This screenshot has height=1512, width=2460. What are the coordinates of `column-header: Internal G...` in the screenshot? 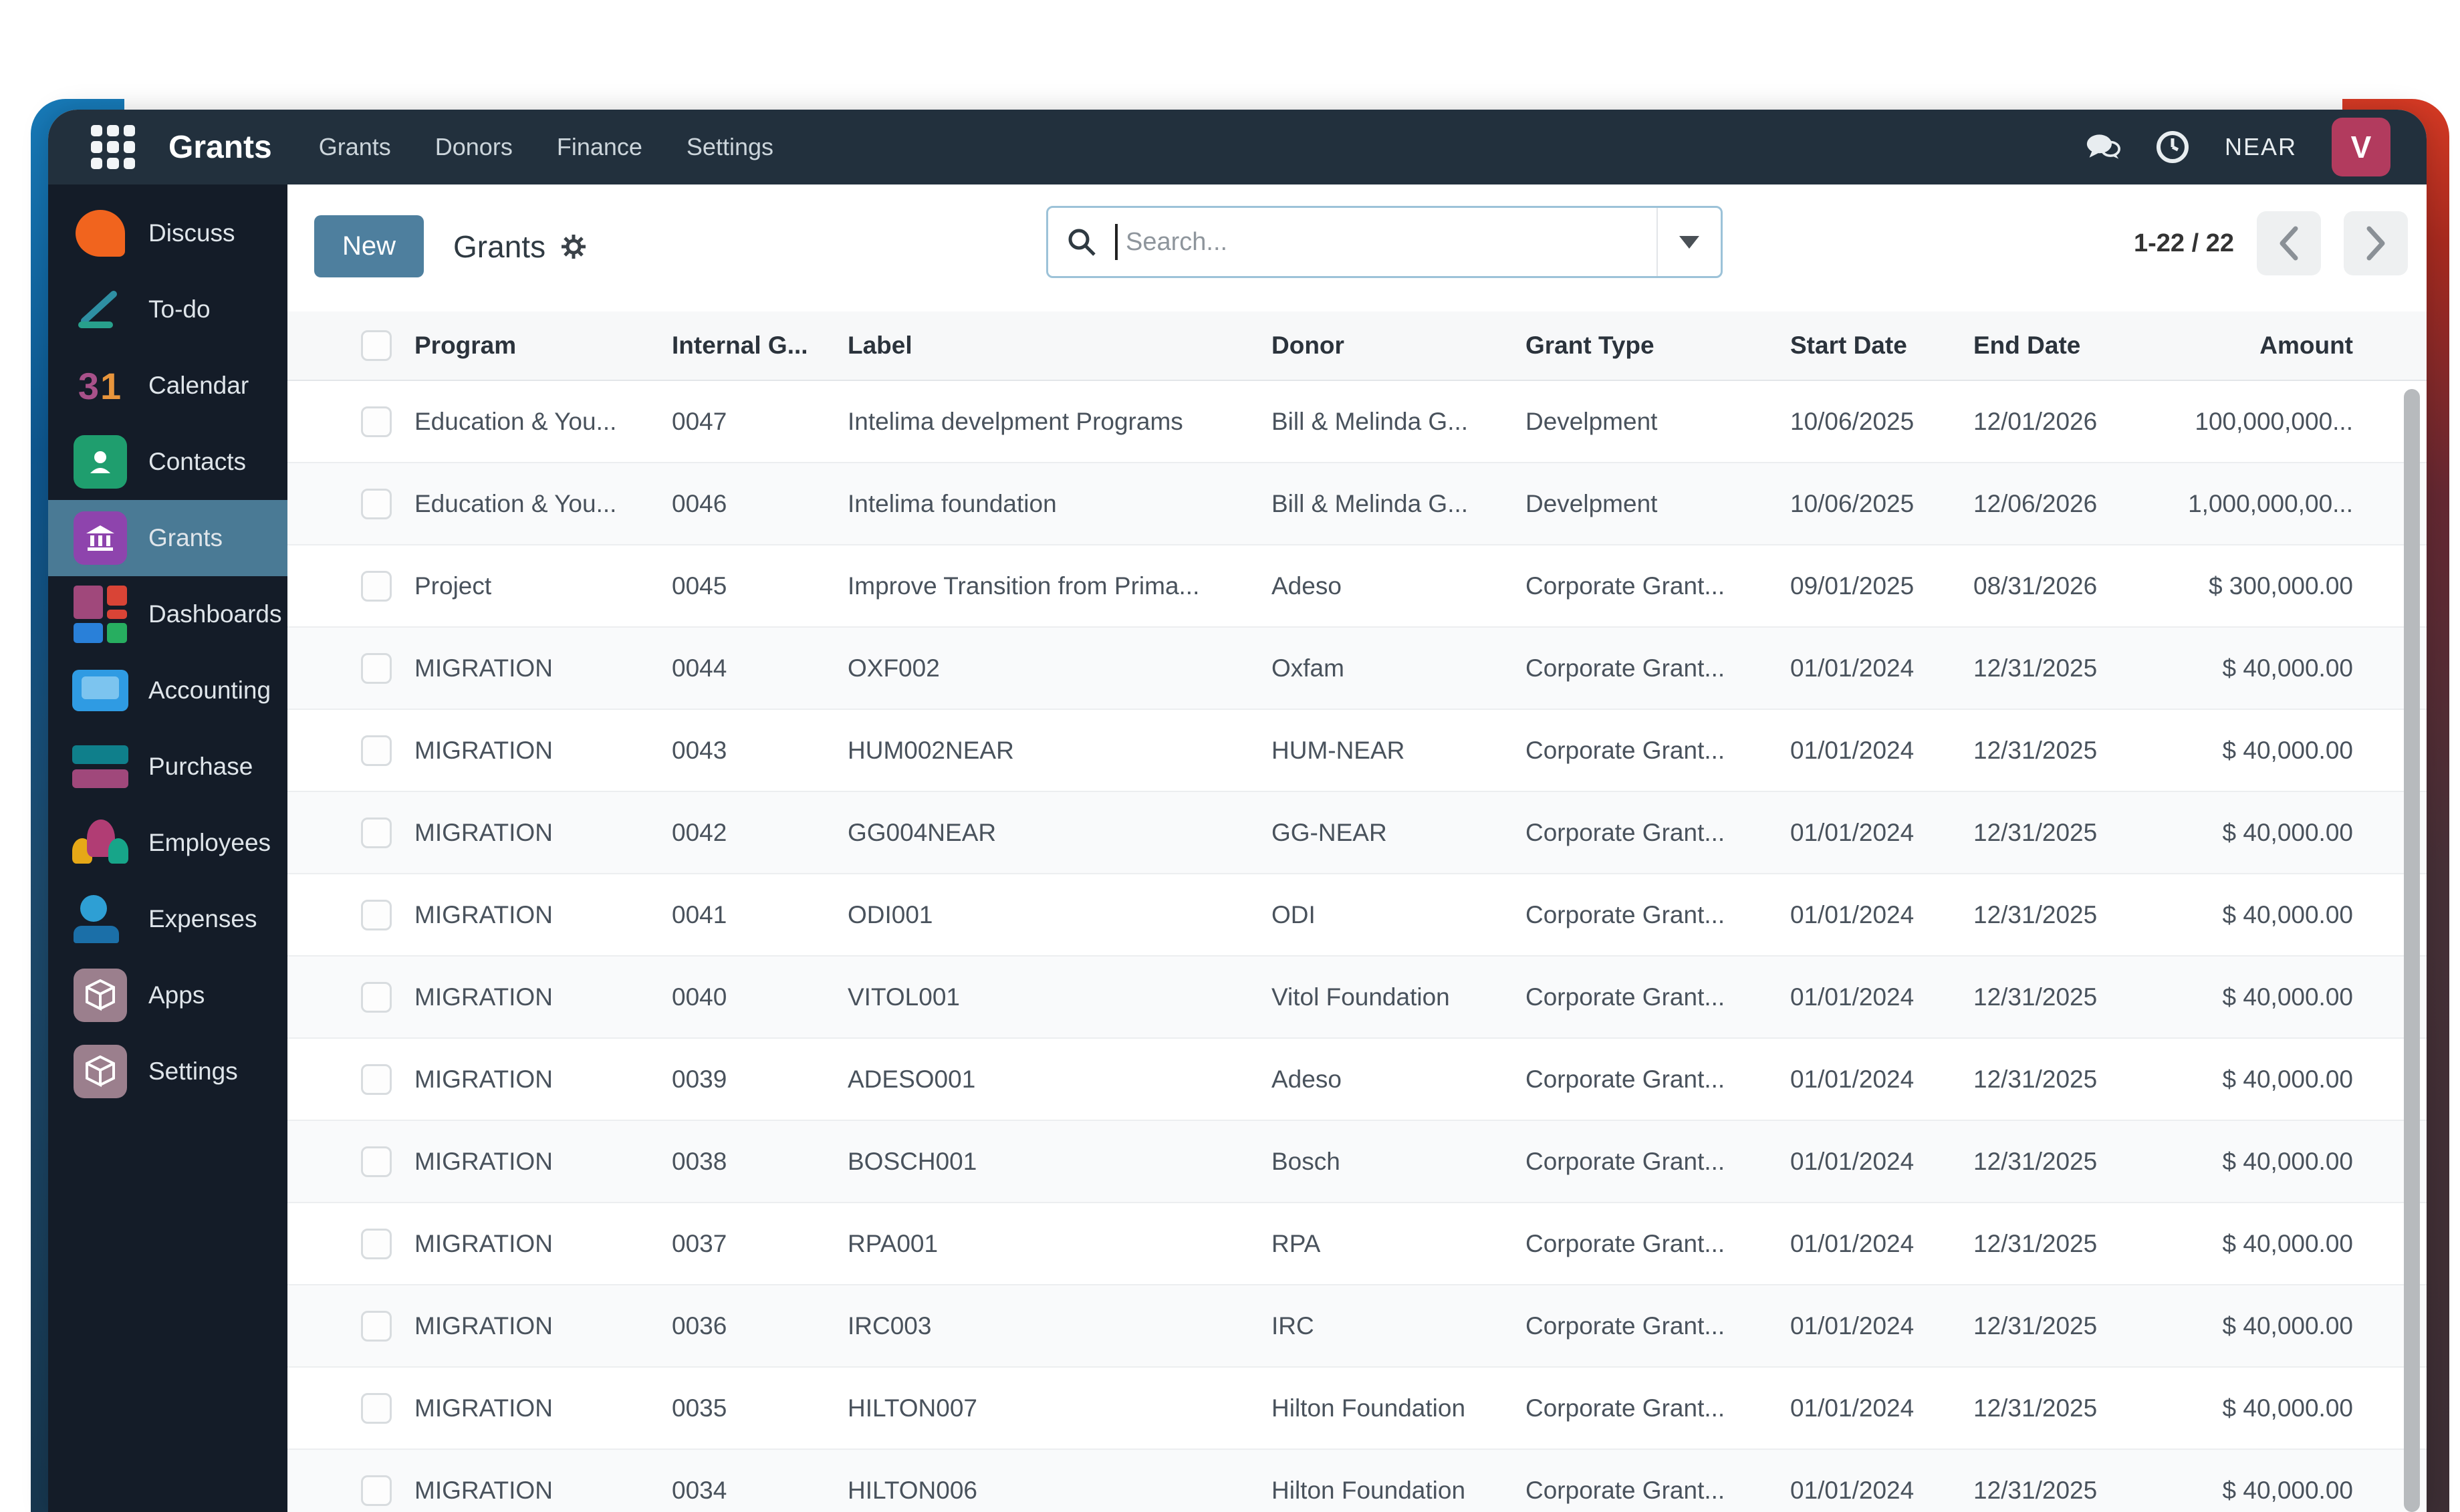 It's located at (760, 346).